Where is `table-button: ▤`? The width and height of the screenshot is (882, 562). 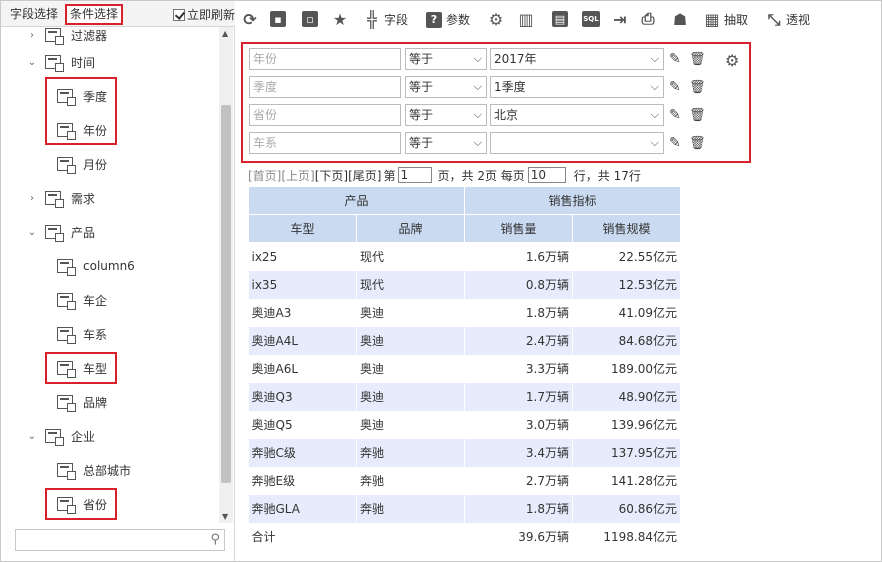 table-button: ▤ is located at coordinates (562, 19).